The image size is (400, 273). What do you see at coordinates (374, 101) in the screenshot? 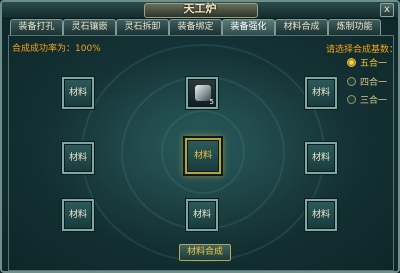
I see `radio-label: 三合一` at bounding box center [374, 101].